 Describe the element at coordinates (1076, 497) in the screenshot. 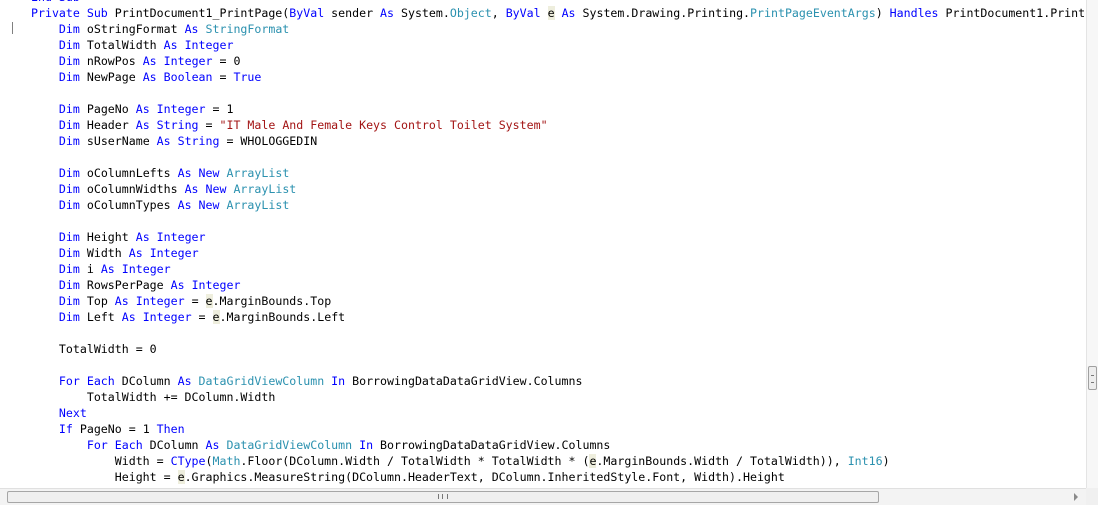

I see `scroll-right-arrow-icon` at that location.